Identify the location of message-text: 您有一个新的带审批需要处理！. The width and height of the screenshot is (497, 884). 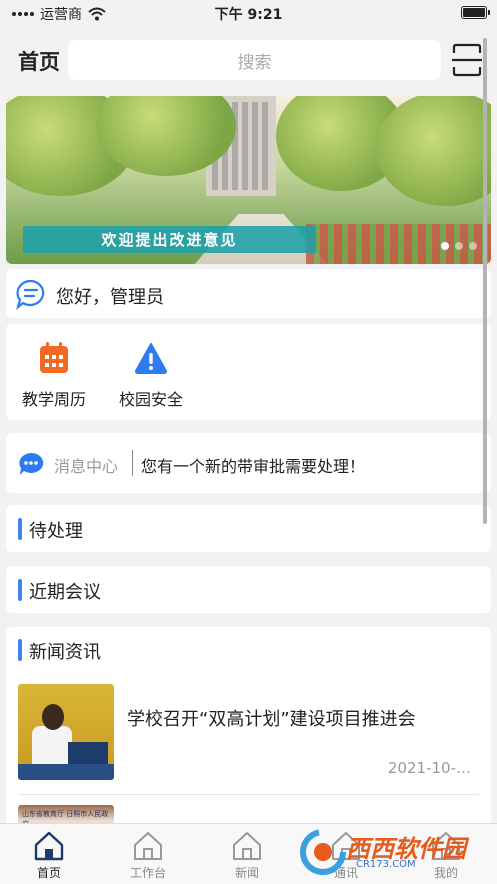
(253, 466).